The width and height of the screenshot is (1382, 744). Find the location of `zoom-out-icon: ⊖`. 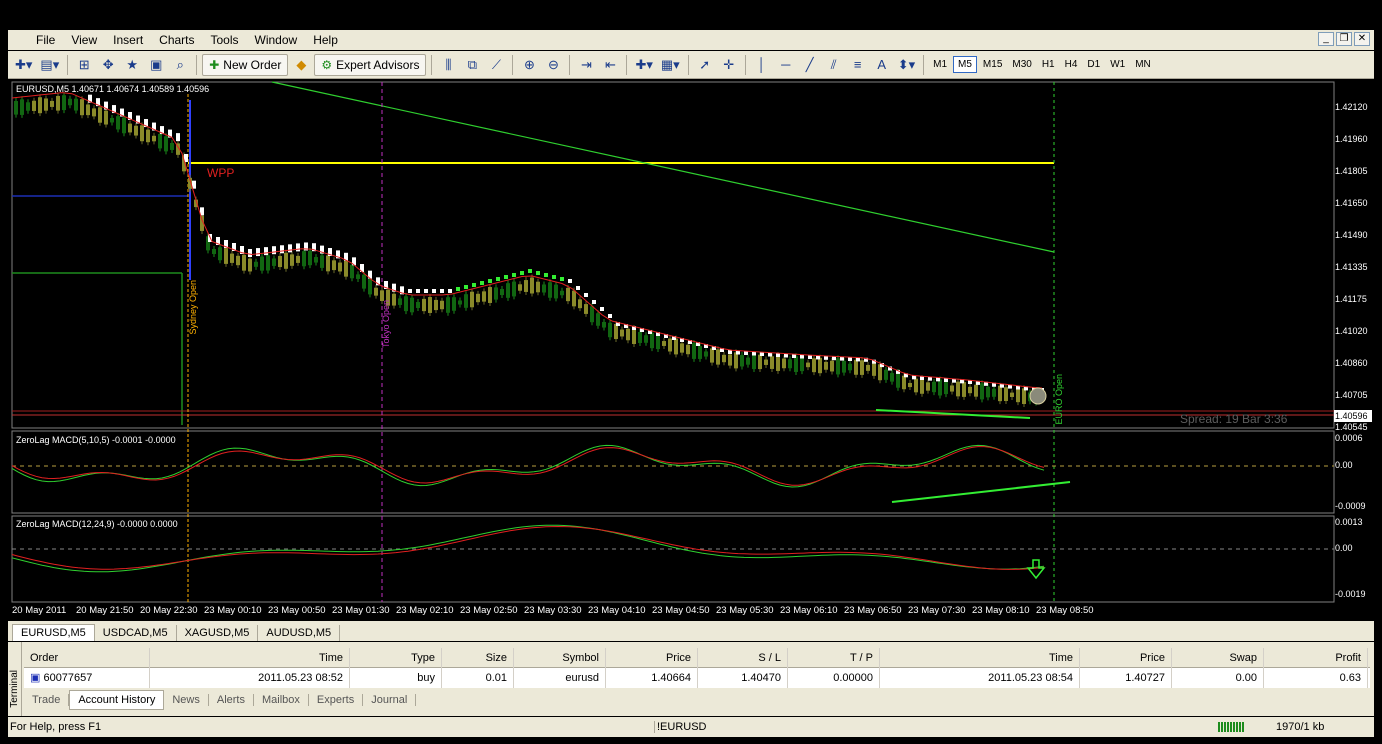

zoom-out-icon: ⊖ is located at coordinates (553, 65).